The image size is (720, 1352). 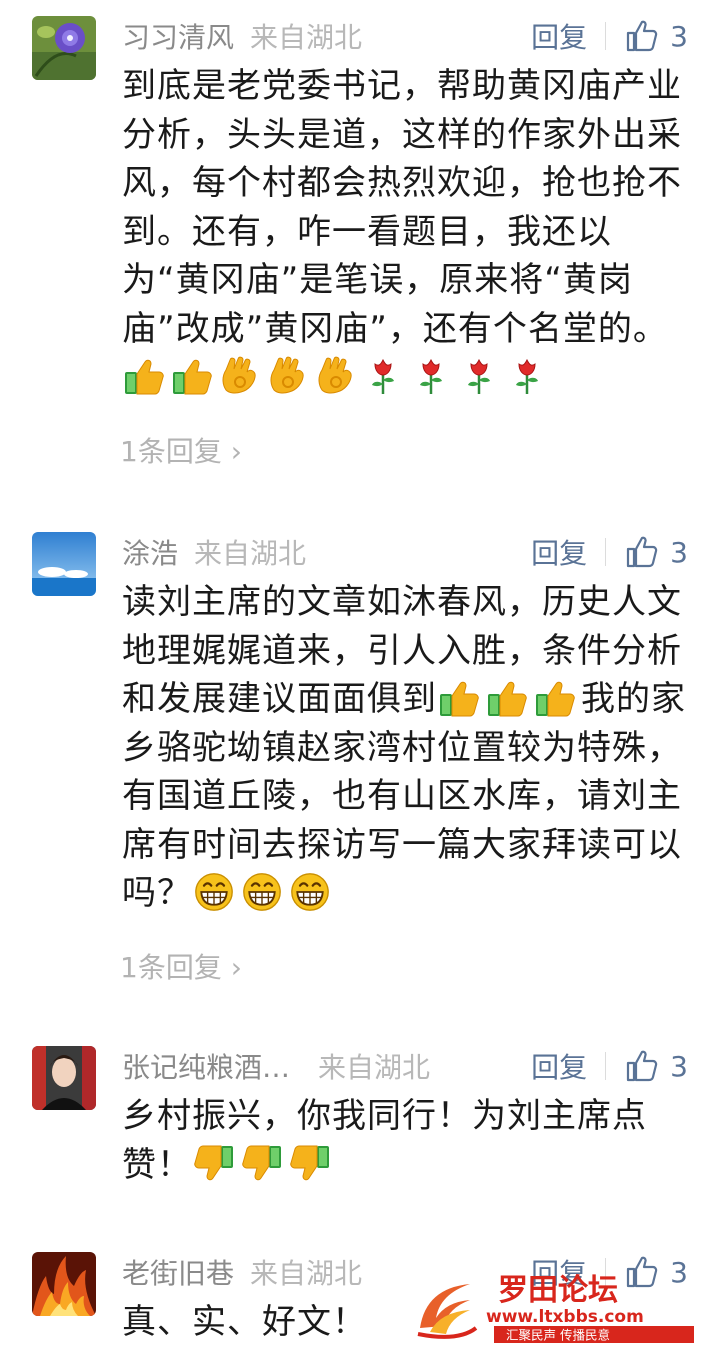 I want to click on username: 老街旧巷, so click(x=178, y=1272).